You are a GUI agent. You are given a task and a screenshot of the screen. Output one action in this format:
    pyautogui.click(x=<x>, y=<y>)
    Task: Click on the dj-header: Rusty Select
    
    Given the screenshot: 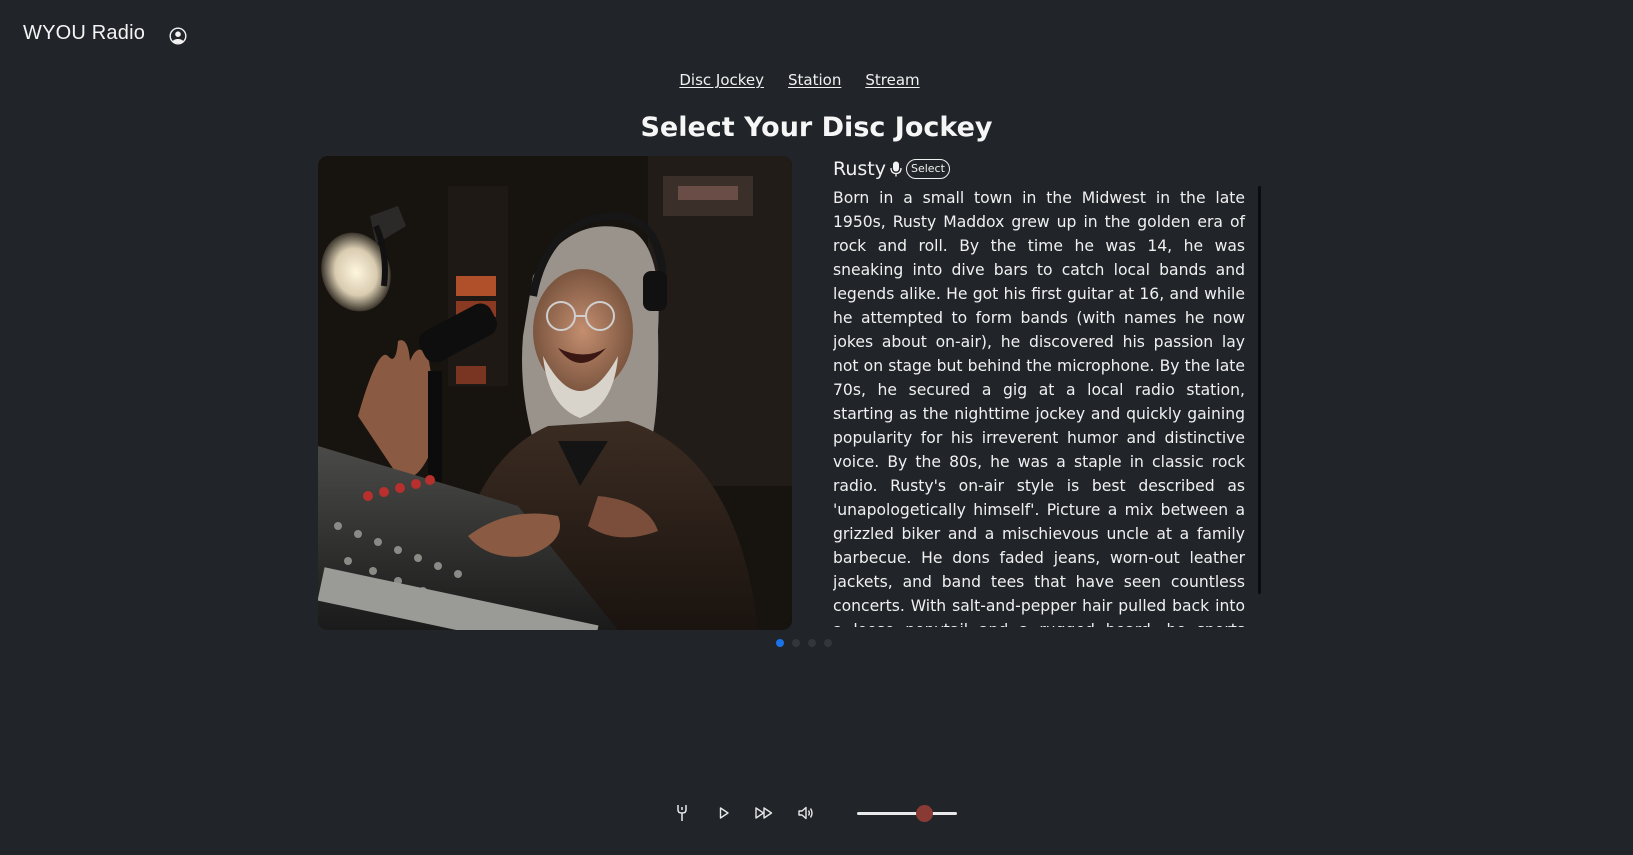 What is the action you would take?
    pyautogui.click(x=891, y=169)
    